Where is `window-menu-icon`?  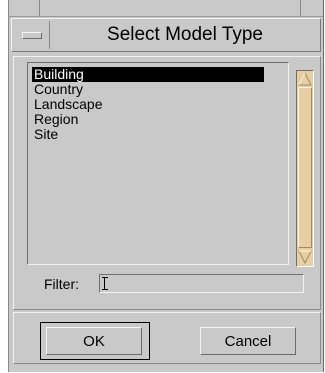
window-menu-icon is located at coordinates (32, 35).